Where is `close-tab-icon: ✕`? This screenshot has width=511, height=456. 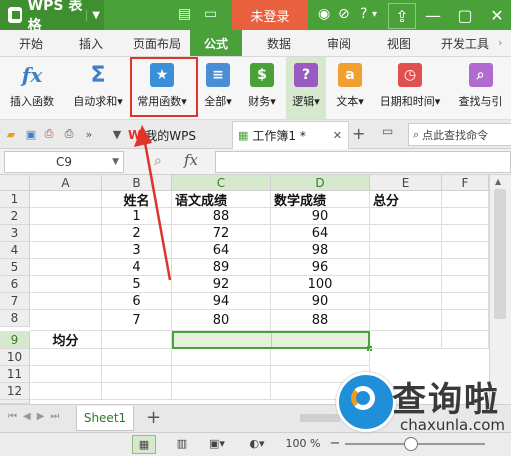 close-tab-icon: ✕ is located at coordinates (337, 135).